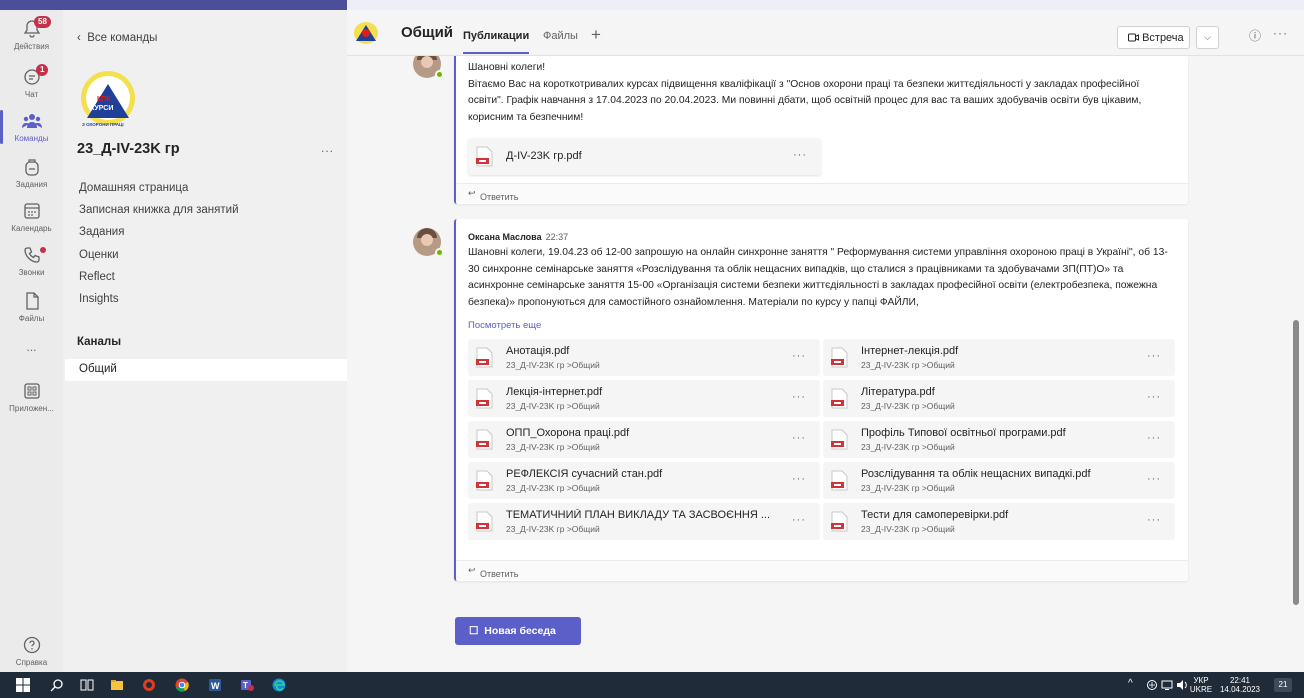  I want to click on attachment-file: Література.pdf 23_Д-IV-23K гр >Общий ···, so click(999, 398).